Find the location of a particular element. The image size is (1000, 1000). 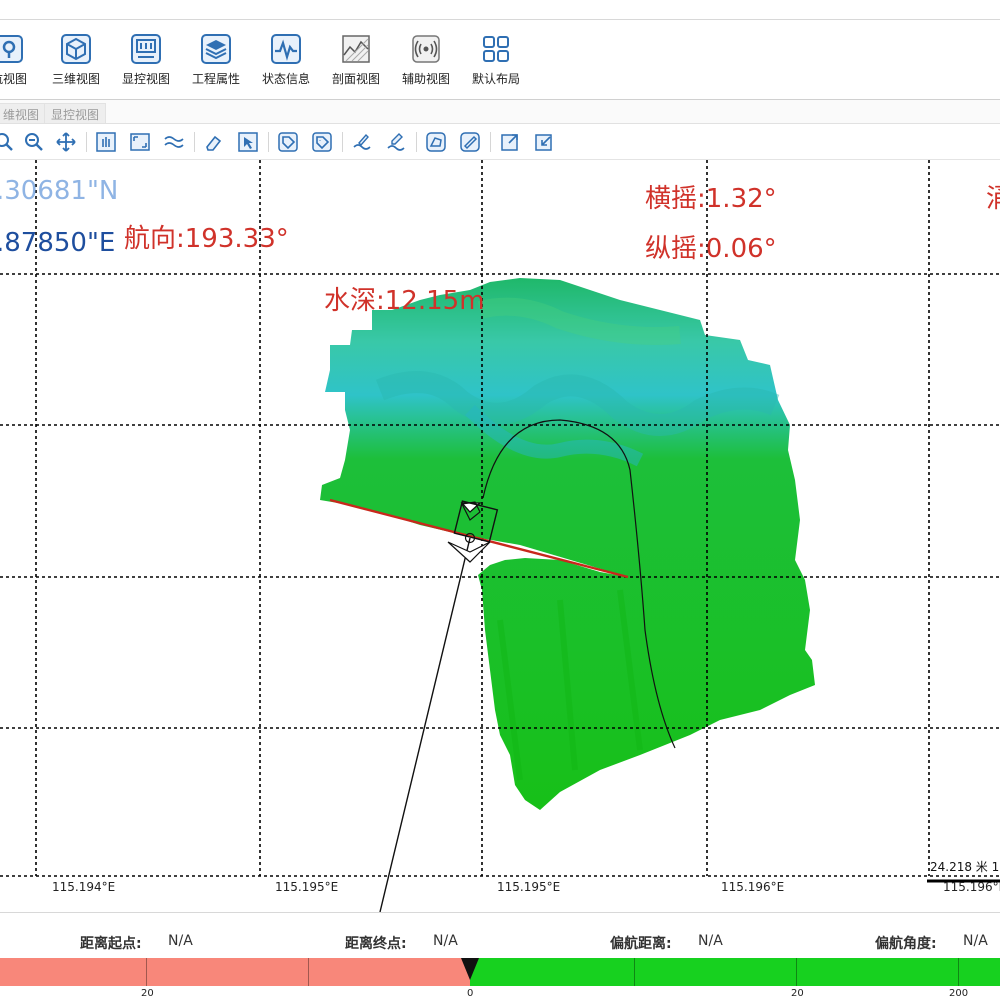

profile-view-icon is located at coordinates (356, 49).